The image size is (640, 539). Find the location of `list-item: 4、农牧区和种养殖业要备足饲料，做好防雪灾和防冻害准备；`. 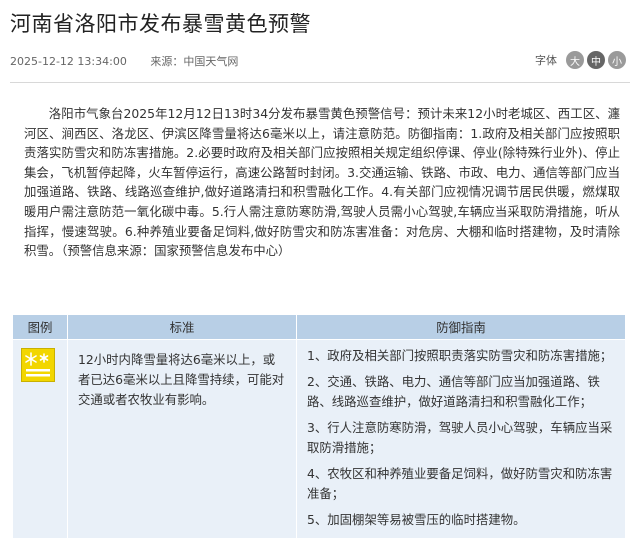

list-item: 4、农牧区和种养殖业要备足饲料，做好防雪灾和防冻害准备； is located at coordinates (460, 483).